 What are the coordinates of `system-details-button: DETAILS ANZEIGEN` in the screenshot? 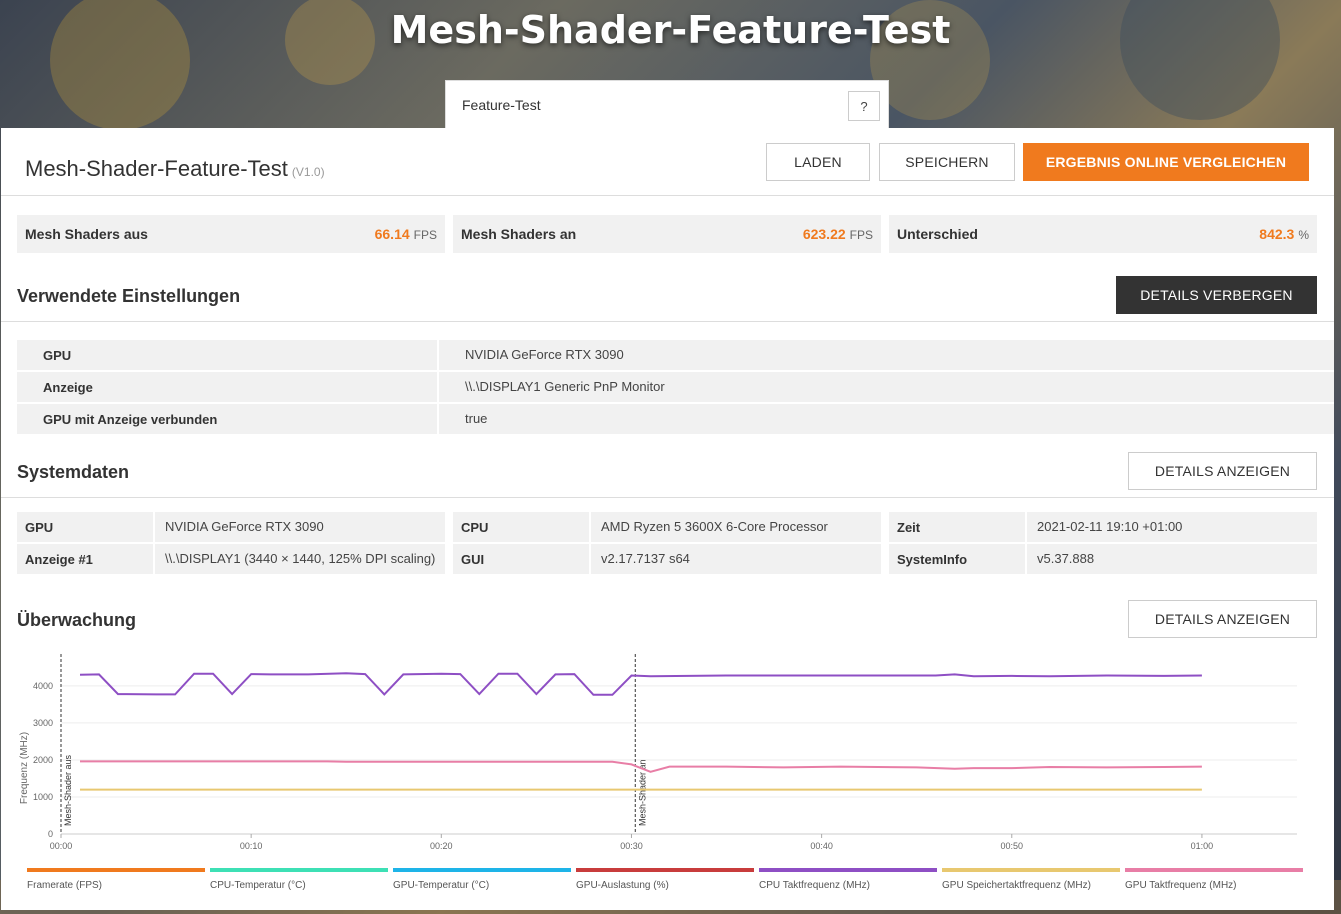 It's located at (1222, 471).